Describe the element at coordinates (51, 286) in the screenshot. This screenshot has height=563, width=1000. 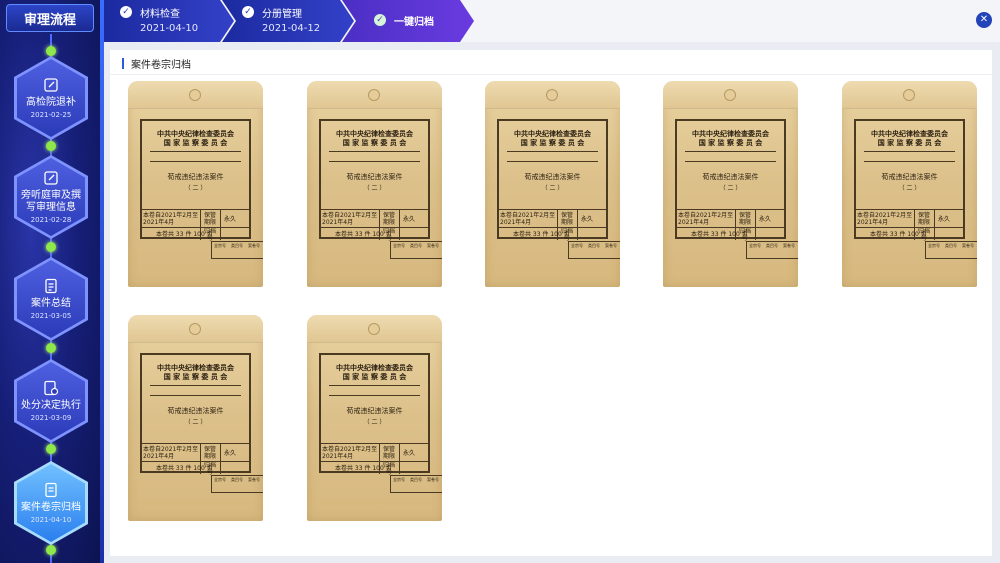
I see `document-list-icon` at that location.